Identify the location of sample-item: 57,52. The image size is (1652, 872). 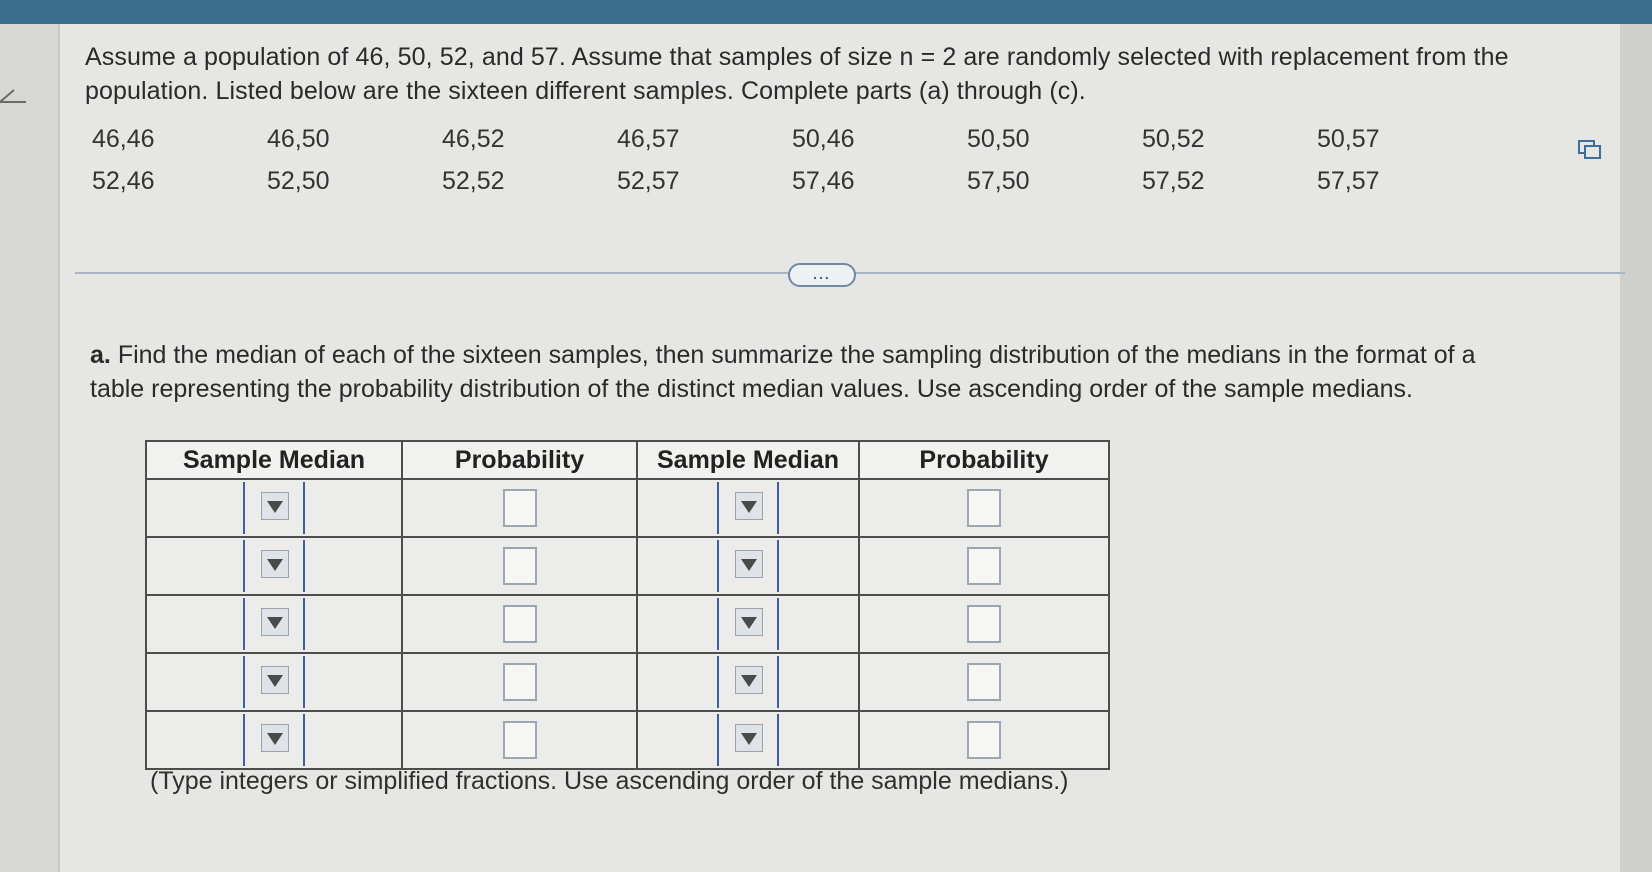
(1173, 180).